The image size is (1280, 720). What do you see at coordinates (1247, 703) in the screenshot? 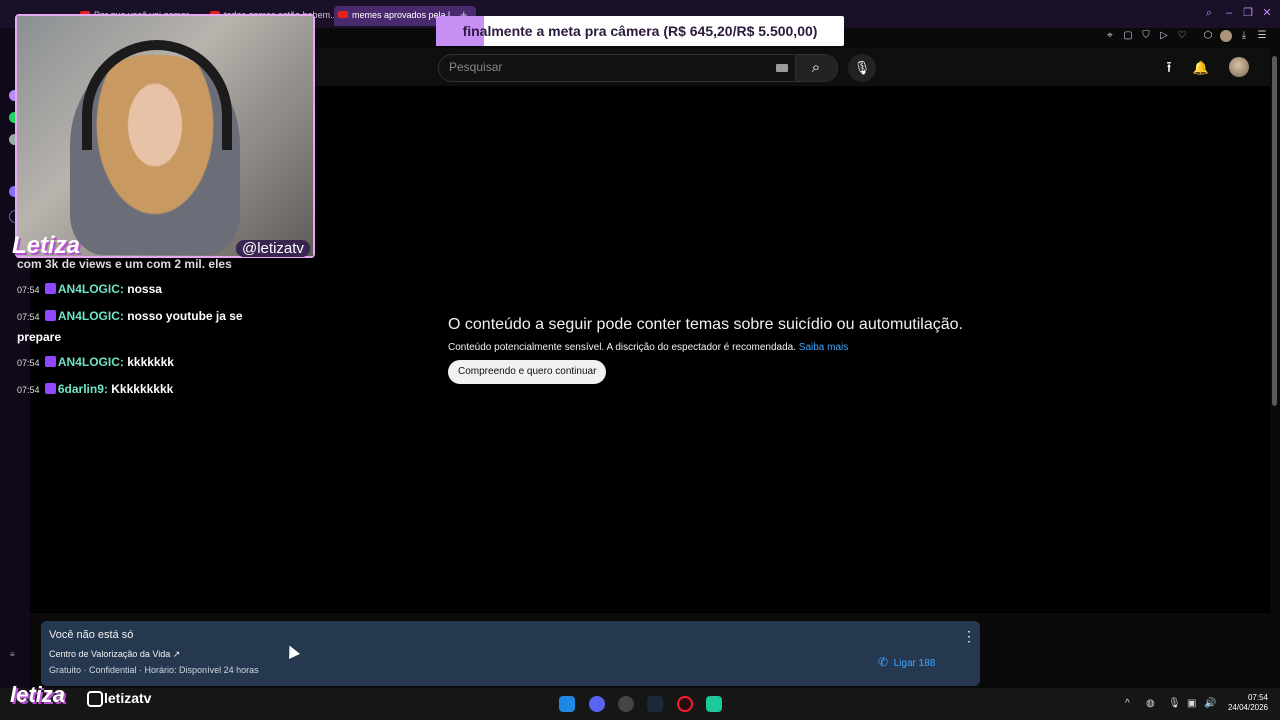
I see `clock: 07:54 24/04/2026` at bounding box center [1247, 703].